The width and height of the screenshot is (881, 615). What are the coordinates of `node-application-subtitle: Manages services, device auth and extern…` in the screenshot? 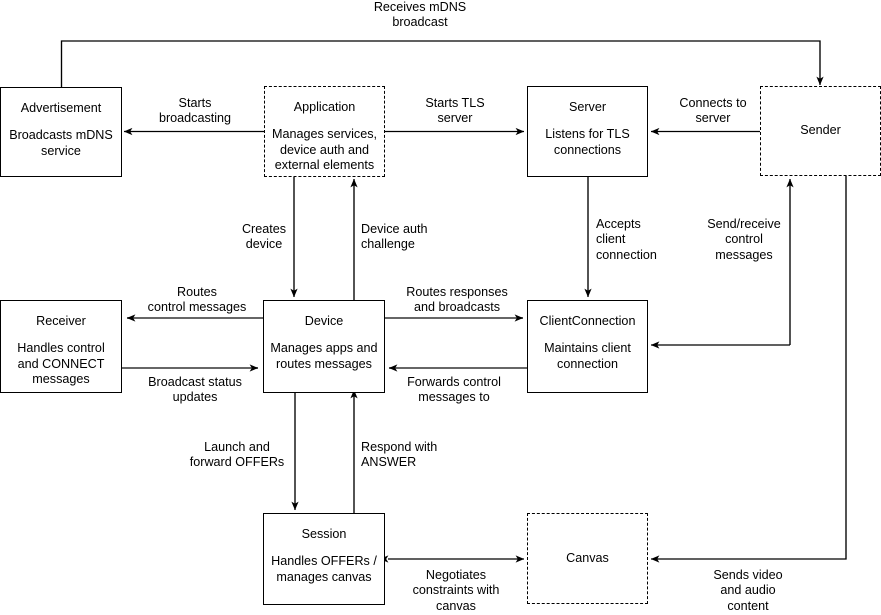 It's located at (324, 150).